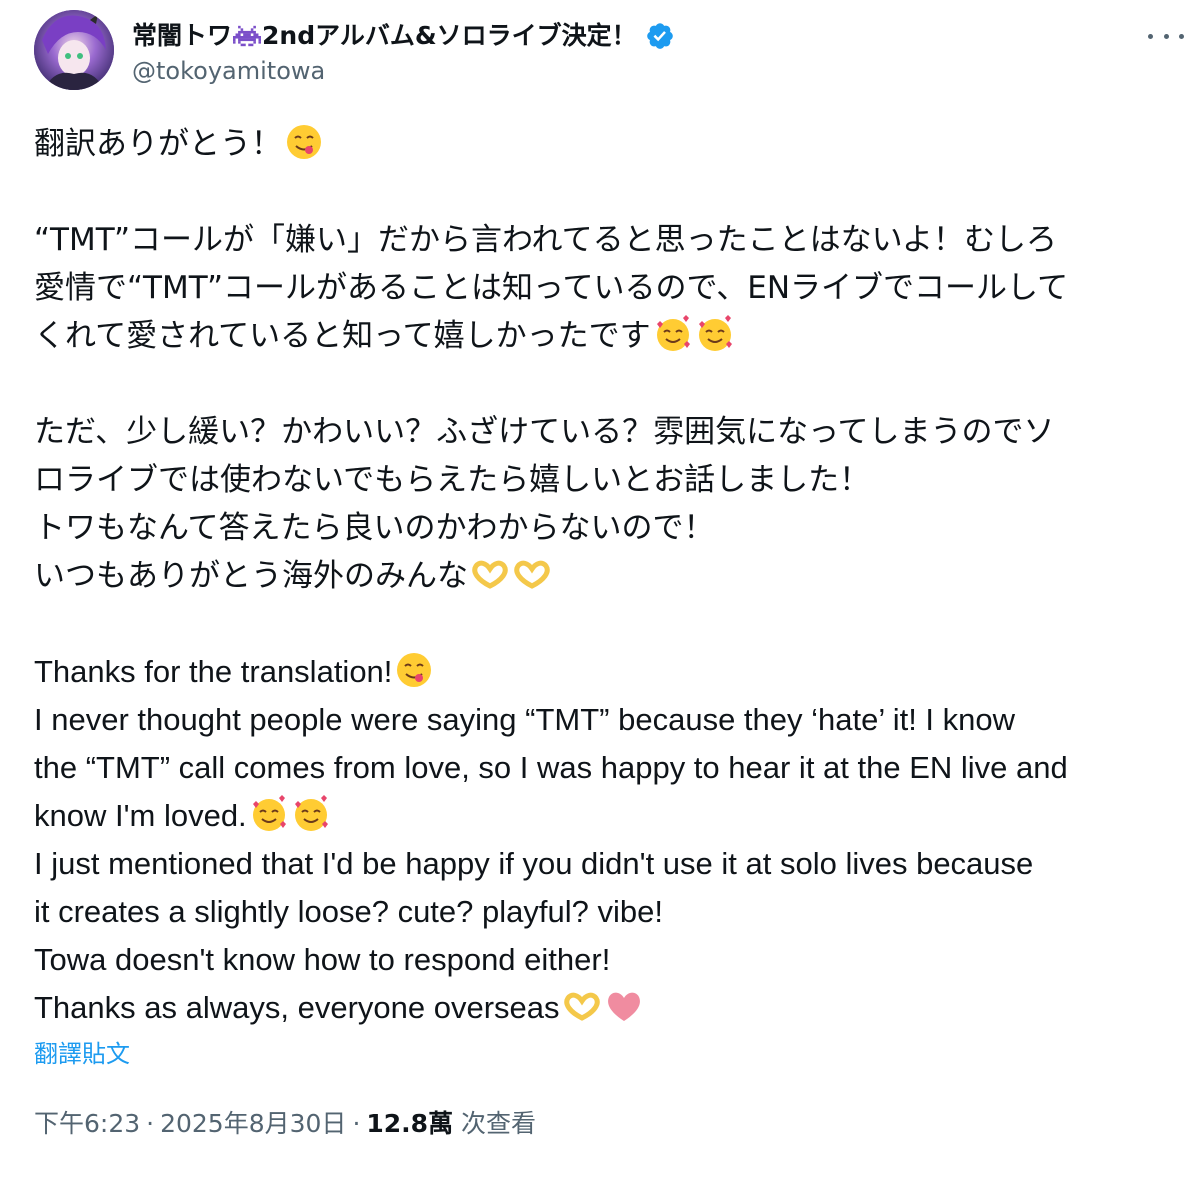 The height and width of the screenshot is (1178, 1198). I want to click on more-icon, so click(1166, 36).